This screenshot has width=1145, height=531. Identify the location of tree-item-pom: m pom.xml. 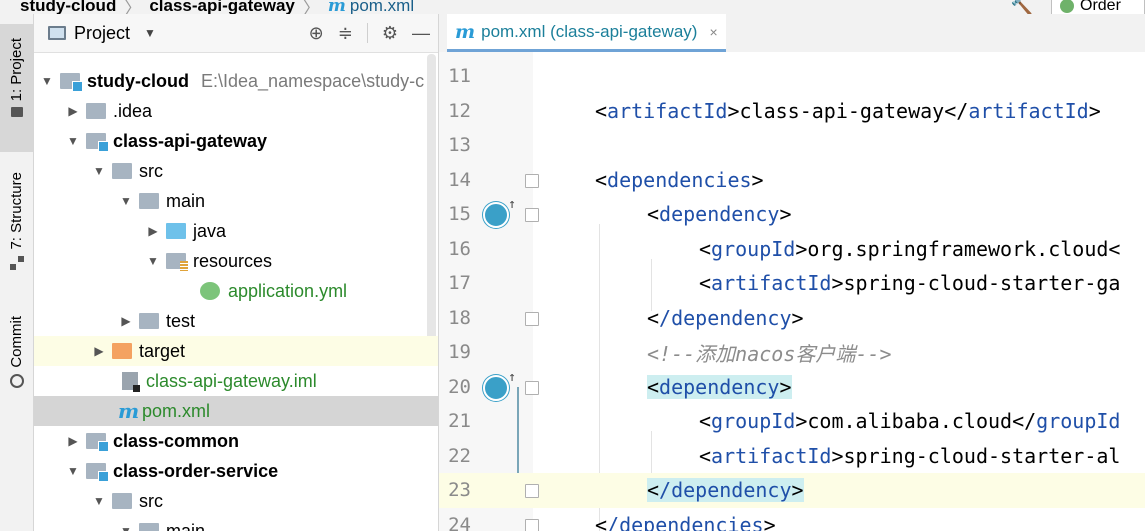
(236, 411).